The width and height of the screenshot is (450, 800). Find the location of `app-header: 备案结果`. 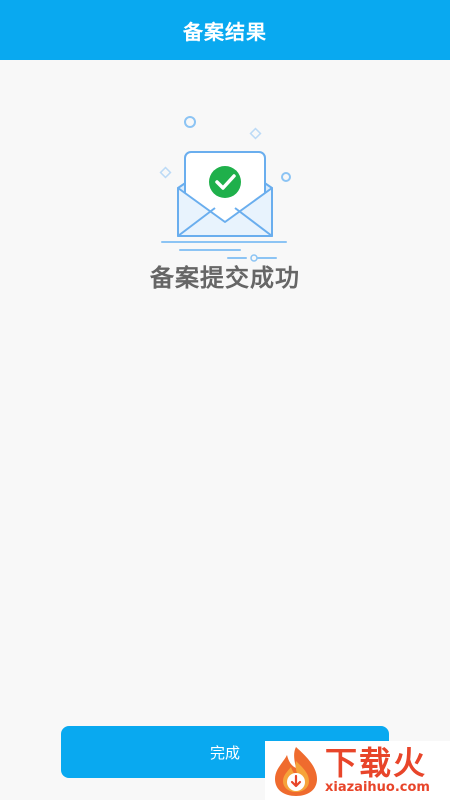

app-header: 备案结果 is located at coordinates (225, 30).